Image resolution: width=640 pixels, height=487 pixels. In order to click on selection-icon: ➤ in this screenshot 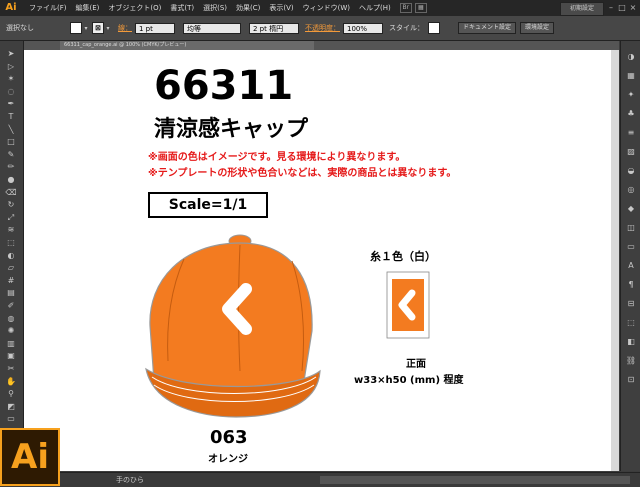, I will do `click(11, 54)`.